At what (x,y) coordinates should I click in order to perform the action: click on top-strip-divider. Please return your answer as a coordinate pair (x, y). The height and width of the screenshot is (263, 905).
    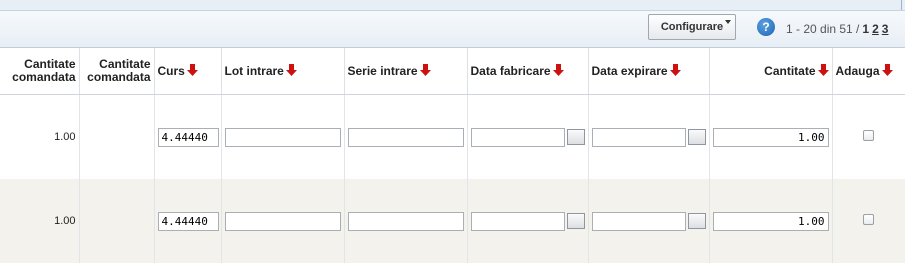
    Looking at the image, I should click on (901, 5).